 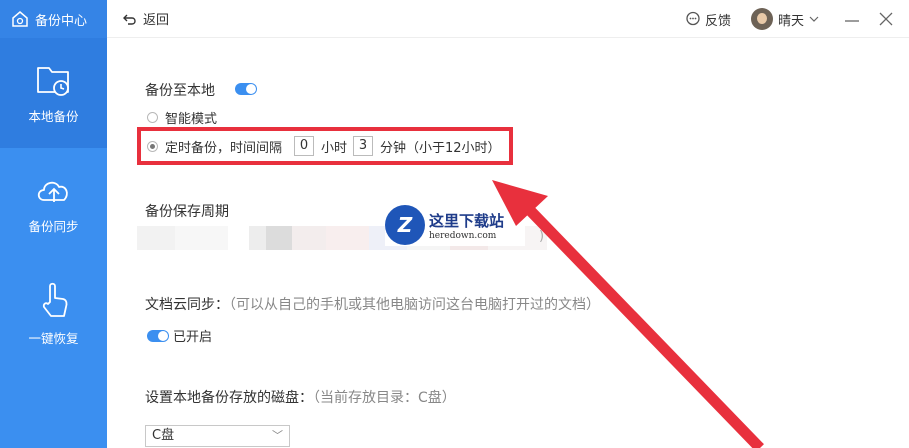 I want to click on timed-backup-radio, so click(x=152, y=146).